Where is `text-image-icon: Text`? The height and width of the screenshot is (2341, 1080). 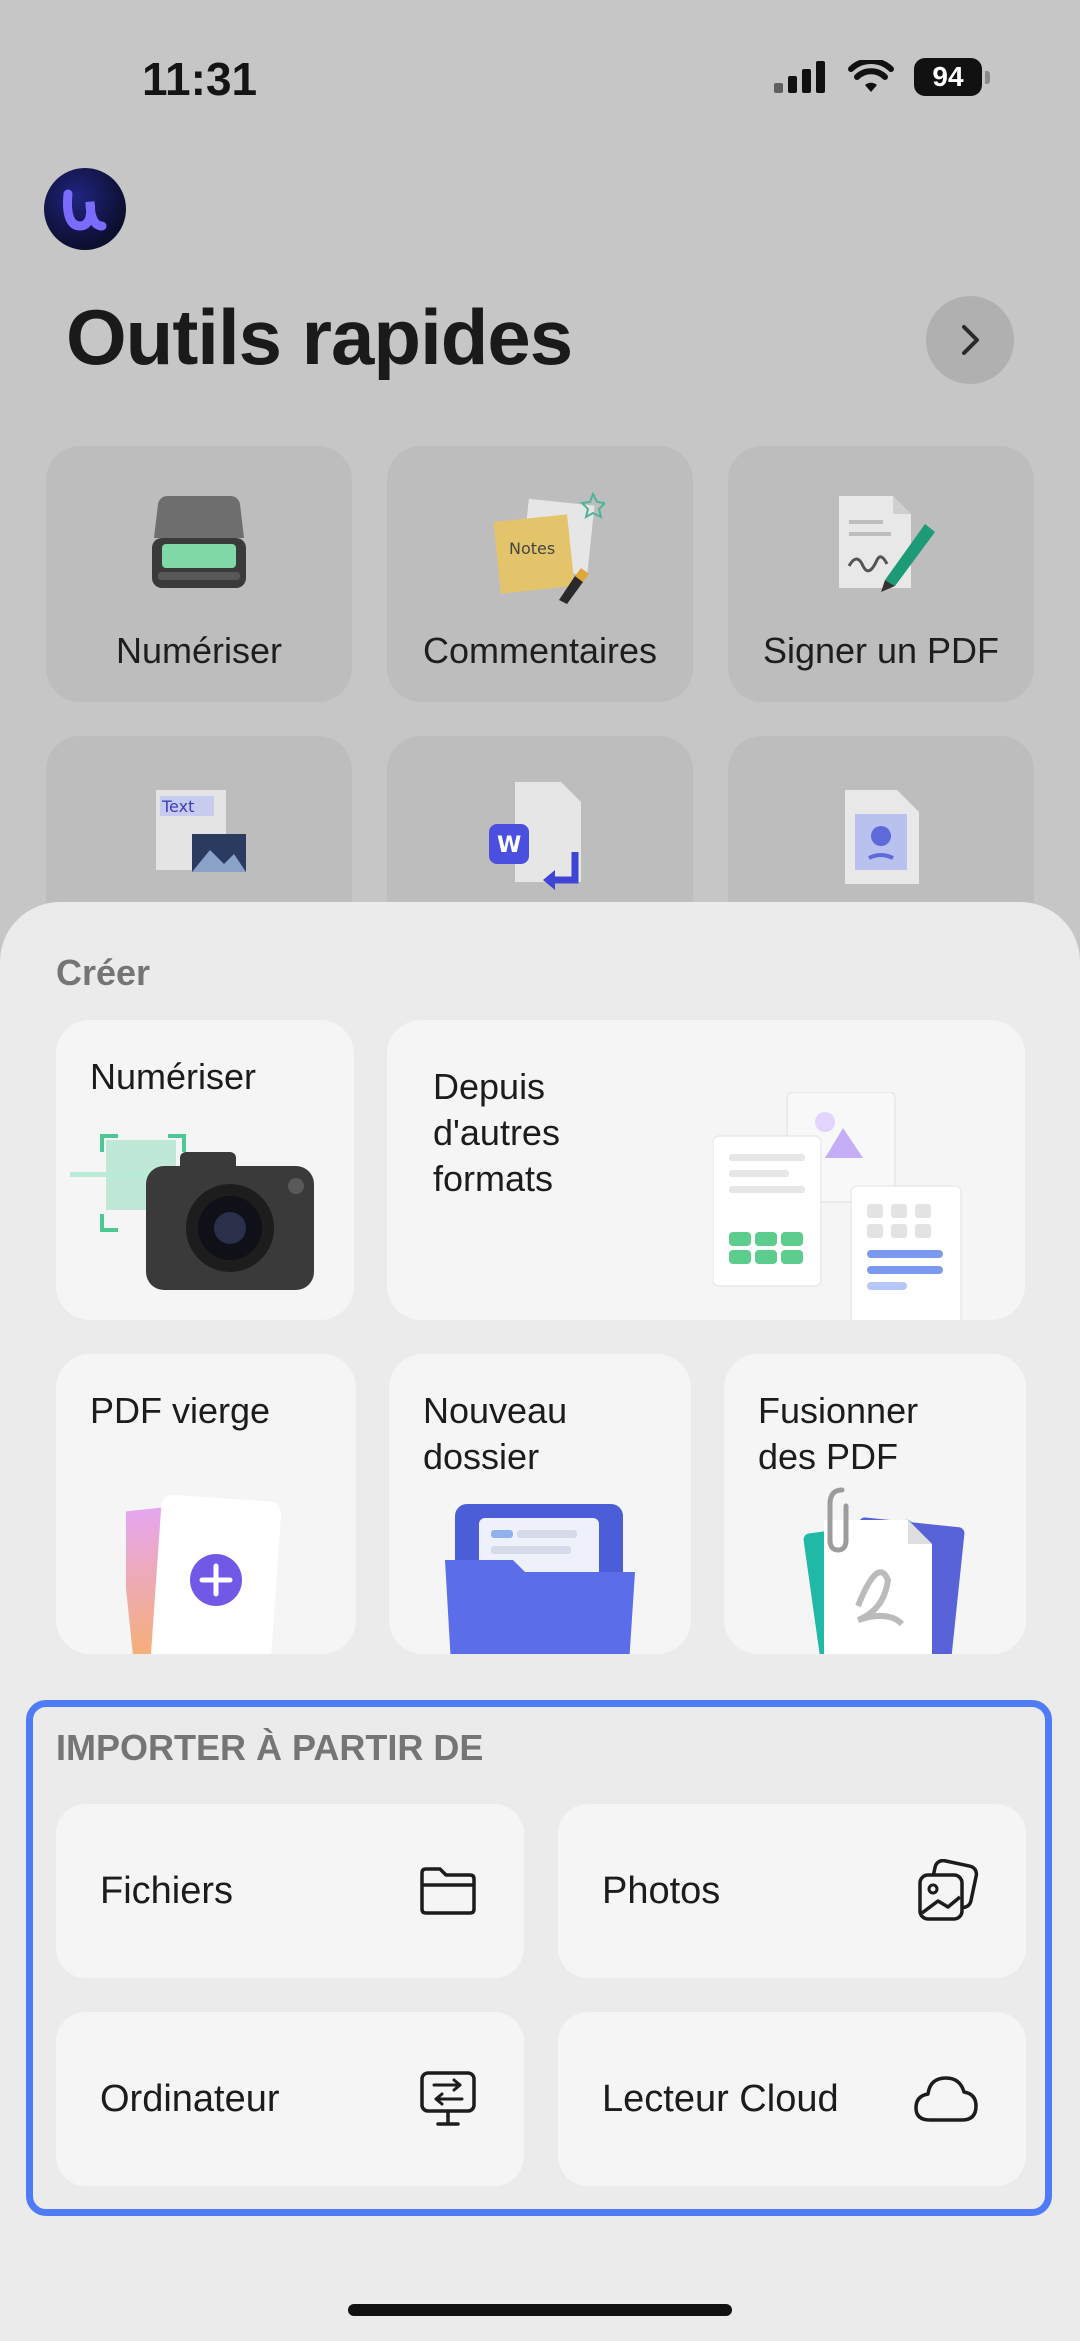
text-image-icon: Text is located at coordinates (201, 831).